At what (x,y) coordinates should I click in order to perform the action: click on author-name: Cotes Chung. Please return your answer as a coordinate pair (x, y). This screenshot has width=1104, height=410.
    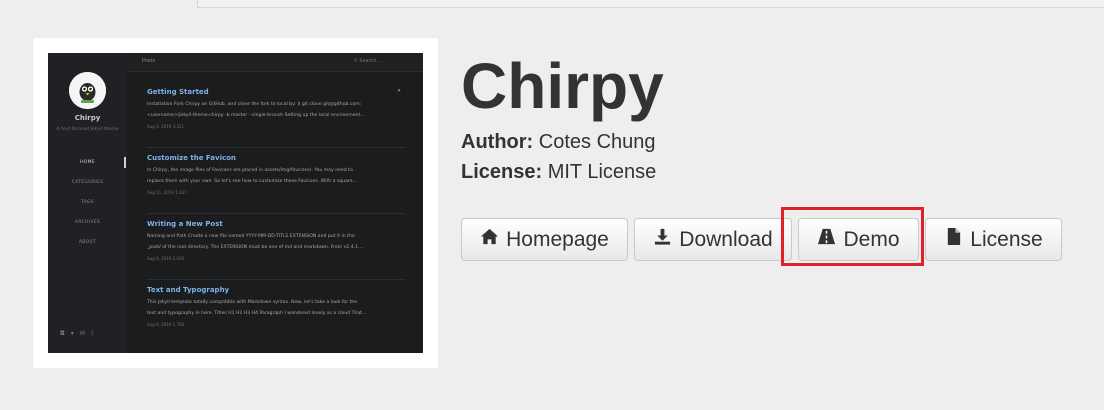
    Looking at the image, I should click on (597, 142).